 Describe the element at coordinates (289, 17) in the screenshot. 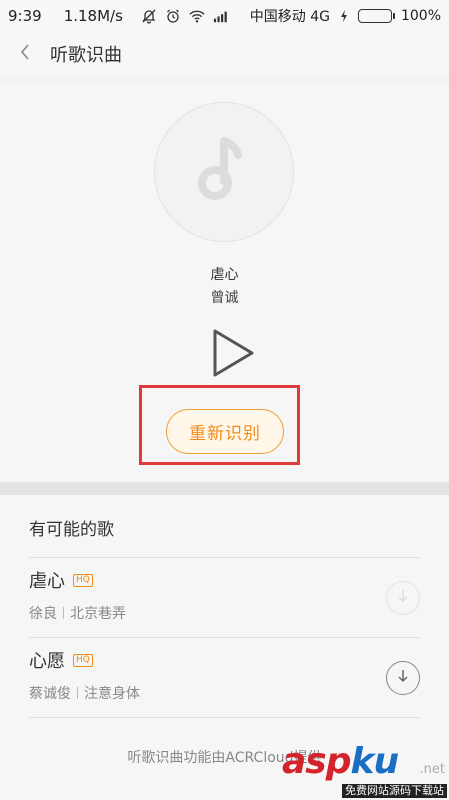

I see `carrier-label: 中国移动 4G` at that location.